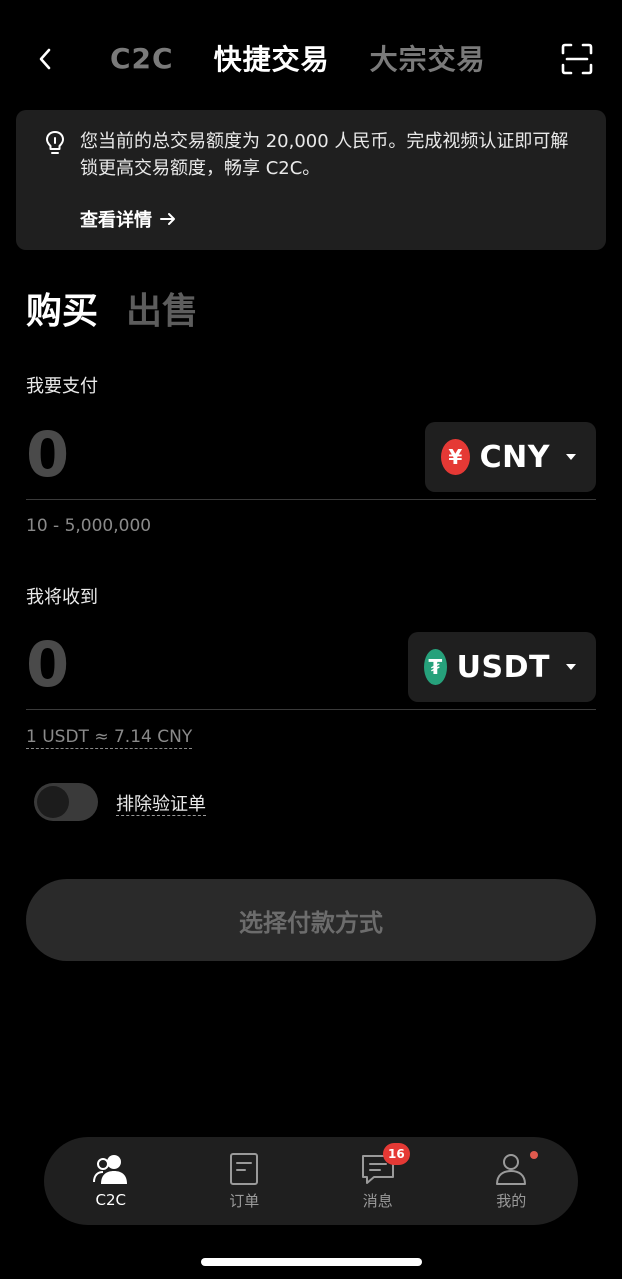 The image size is (622, 1279). Describe the element at coordinates (396, 1154) in the screenshot. I see `unread-badge: 16` at that location.